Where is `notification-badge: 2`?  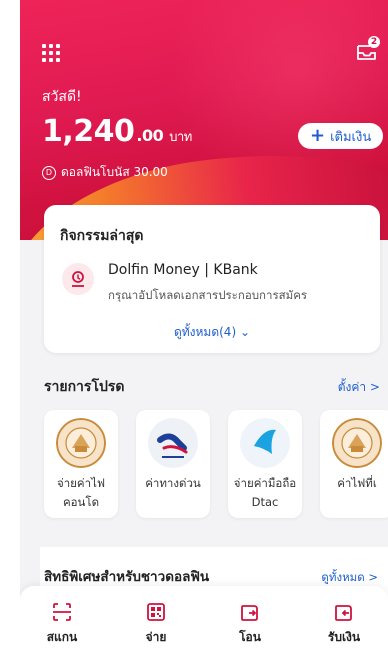 notification-badge: 2 is located at coordinates (374, 42).